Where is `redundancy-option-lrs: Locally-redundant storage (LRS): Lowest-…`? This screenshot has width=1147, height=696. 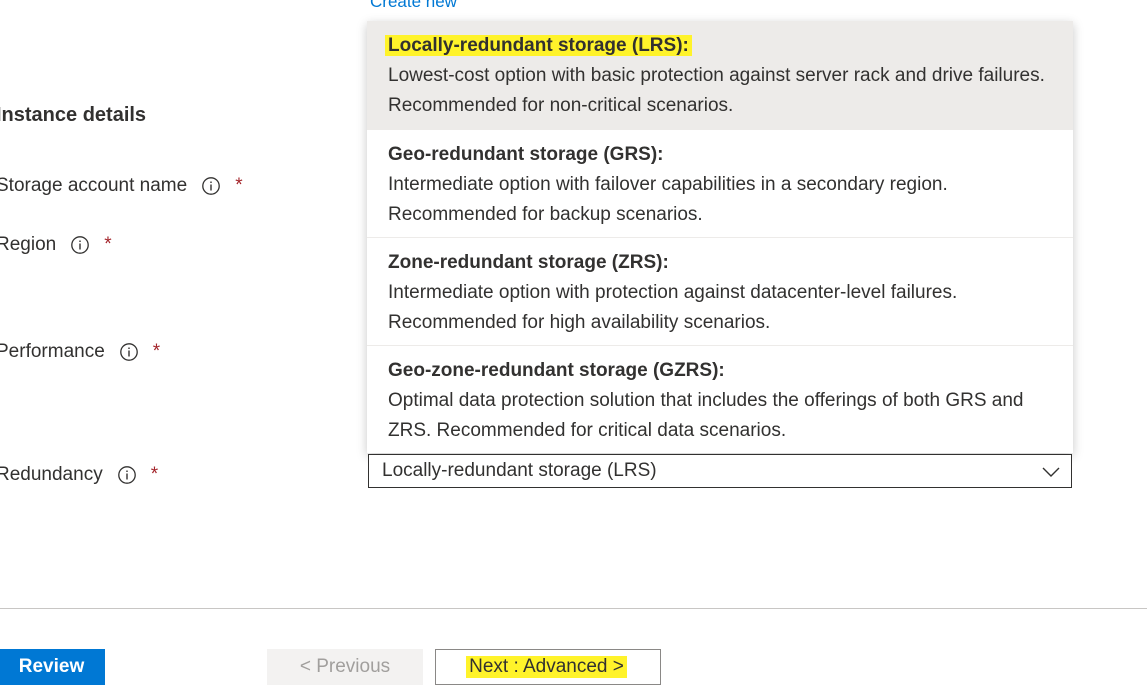
redundancy-option-lrs: Locally-redundant storage (LRS): Lowest-… is located at coordinates (720, 75).